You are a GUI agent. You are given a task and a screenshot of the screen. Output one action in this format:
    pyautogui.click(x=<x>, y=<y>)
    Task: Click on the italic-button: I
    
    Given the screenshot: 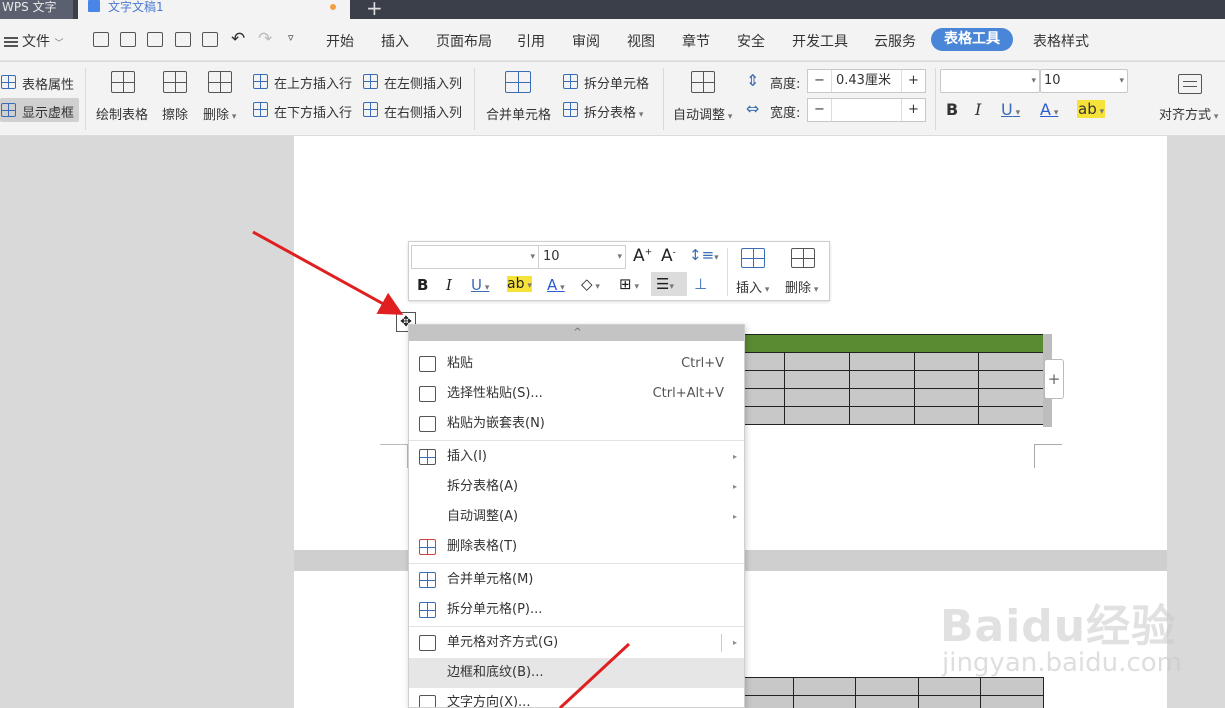 What is the action you would take?
    pyautogui.click(x=978, y=109)
    